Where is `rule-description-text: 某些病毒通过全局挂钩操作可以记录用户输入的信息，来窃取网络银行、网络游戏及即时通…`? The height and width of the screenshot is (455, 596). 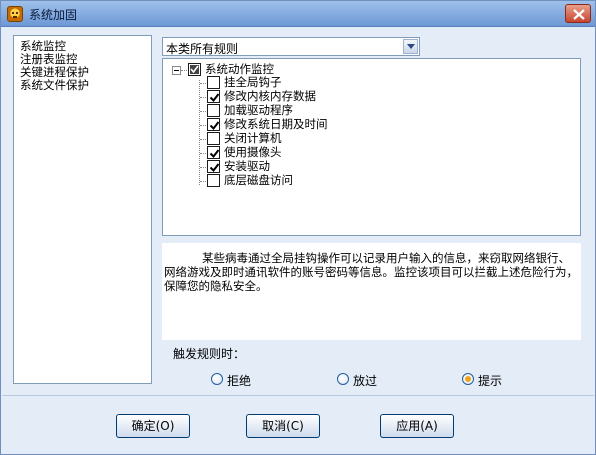
rule-description-text: 某些病毒通过全局挂钩操作可以记录用户输入的信息，来窃取网络银行、网络游戏及即时通… is located at coordinates (371, 272).